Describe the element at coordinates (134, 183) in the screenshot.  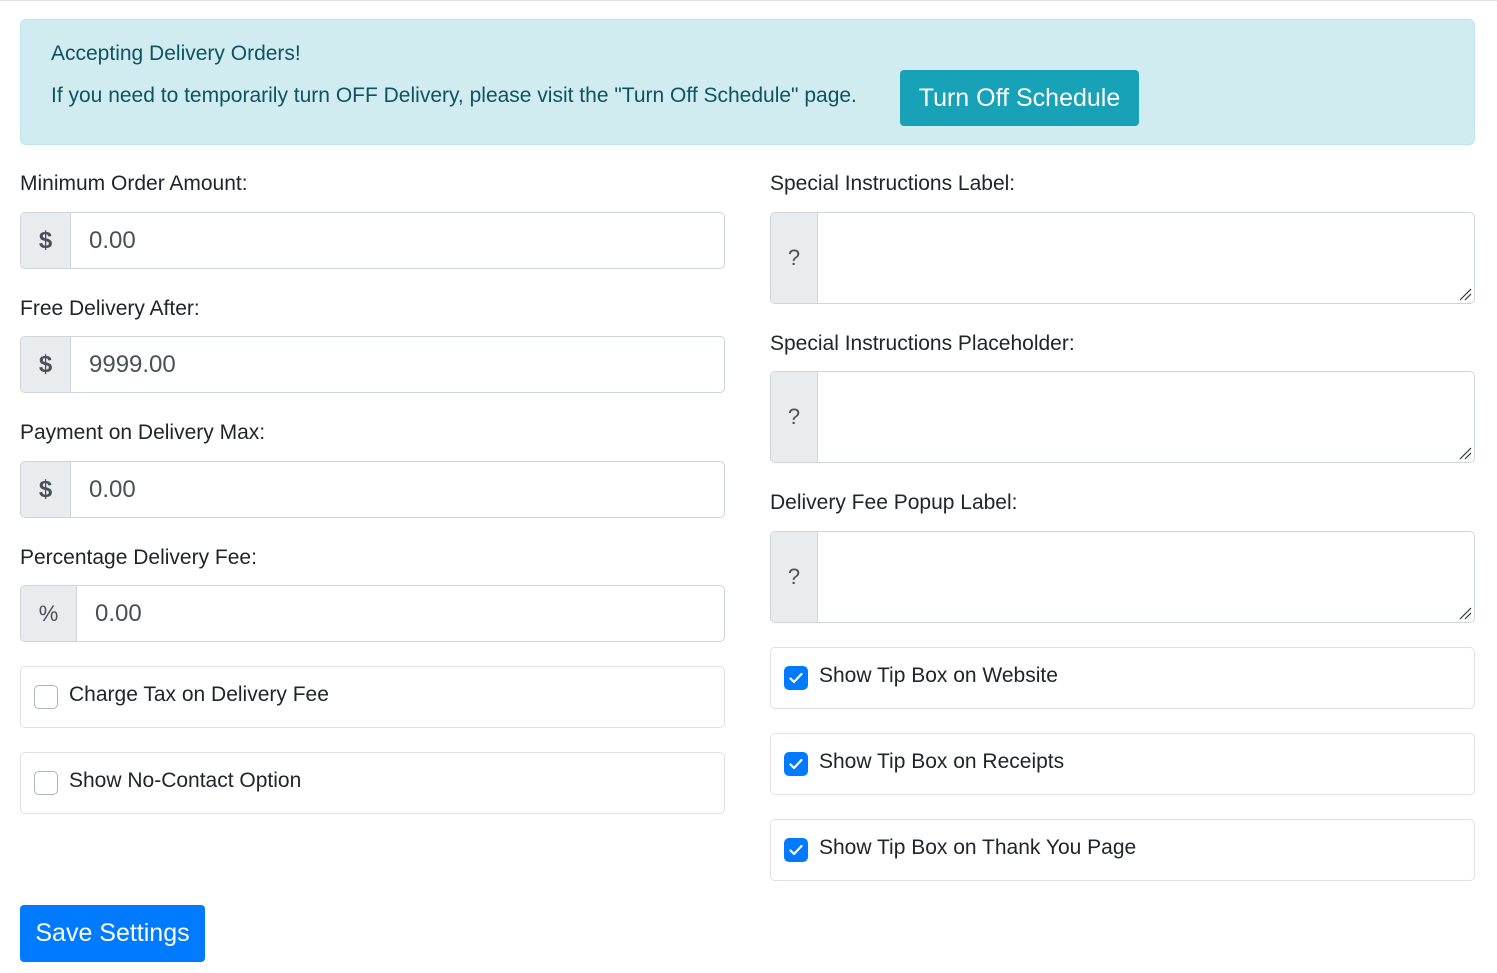
I see `min-order-label: Minimum Order Amount:` at that location.